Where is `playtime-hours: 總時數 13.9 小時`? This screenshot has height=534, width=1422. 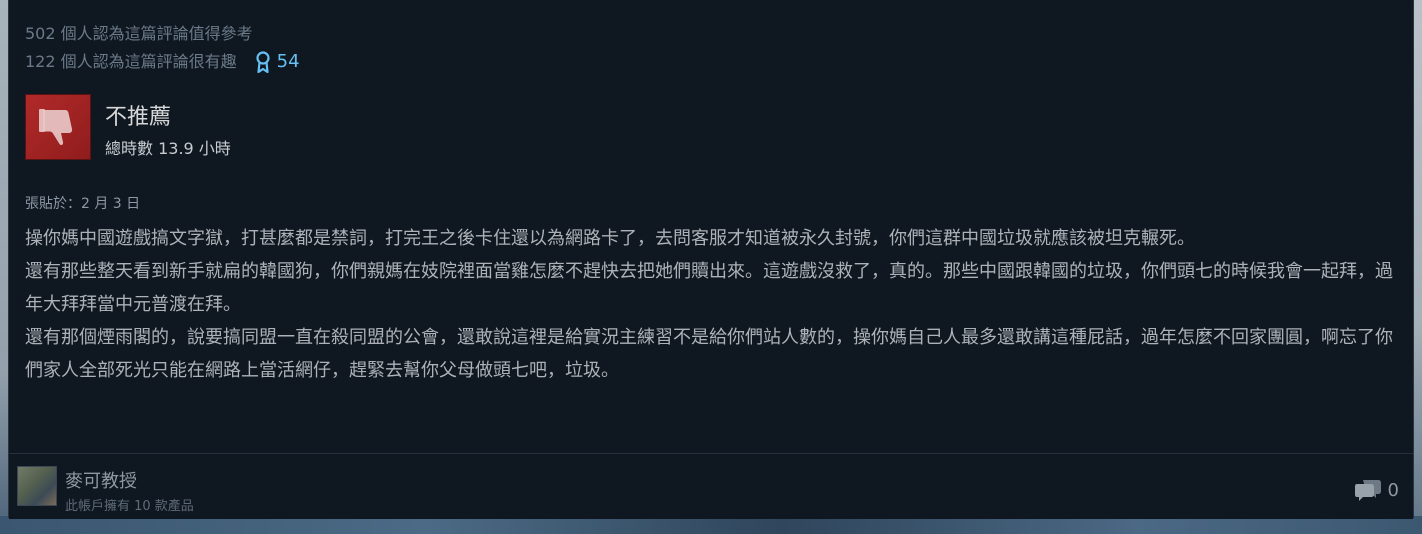 playtime-hours: 總時數 13.9 小時 is located at coordinates (168, 148).